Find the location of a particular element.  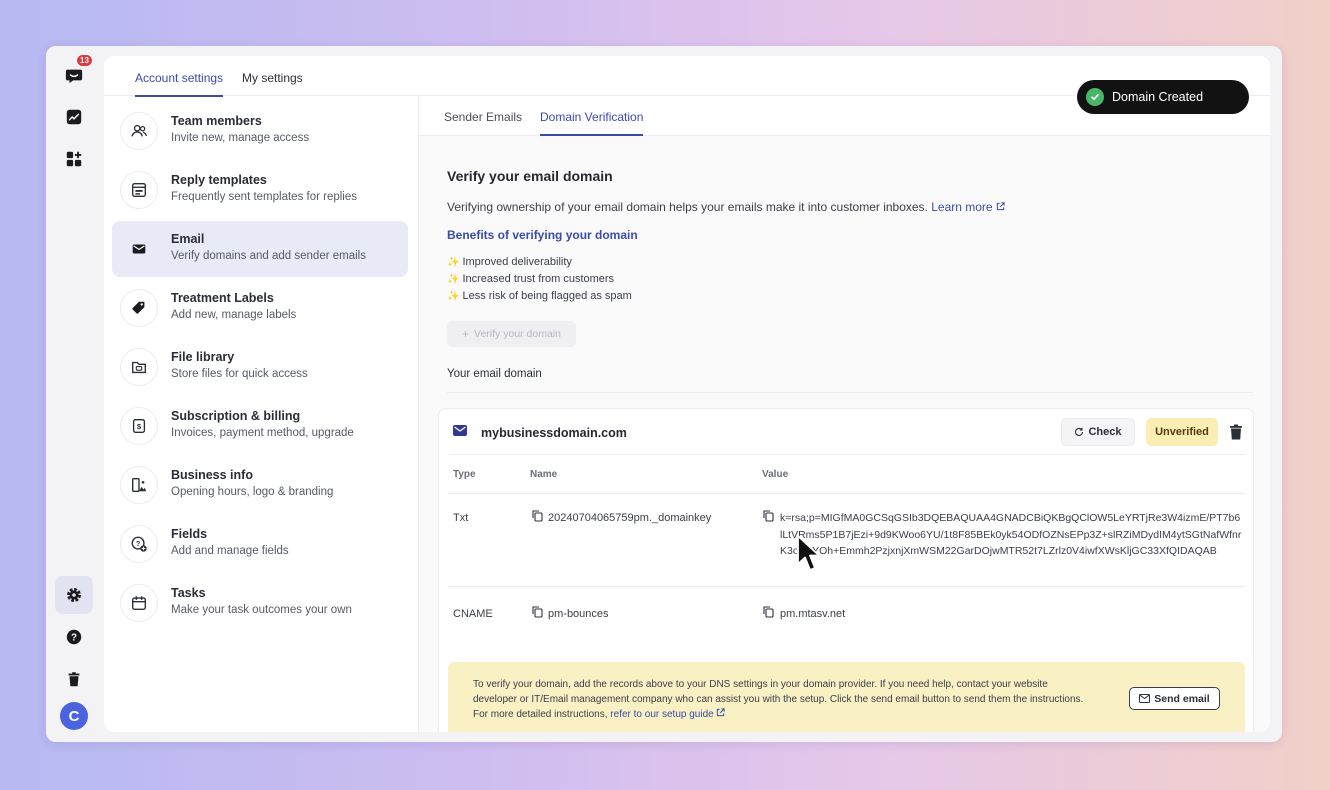

setup-guide-link: refer to our setup guide is located at coordinates (668, 714).